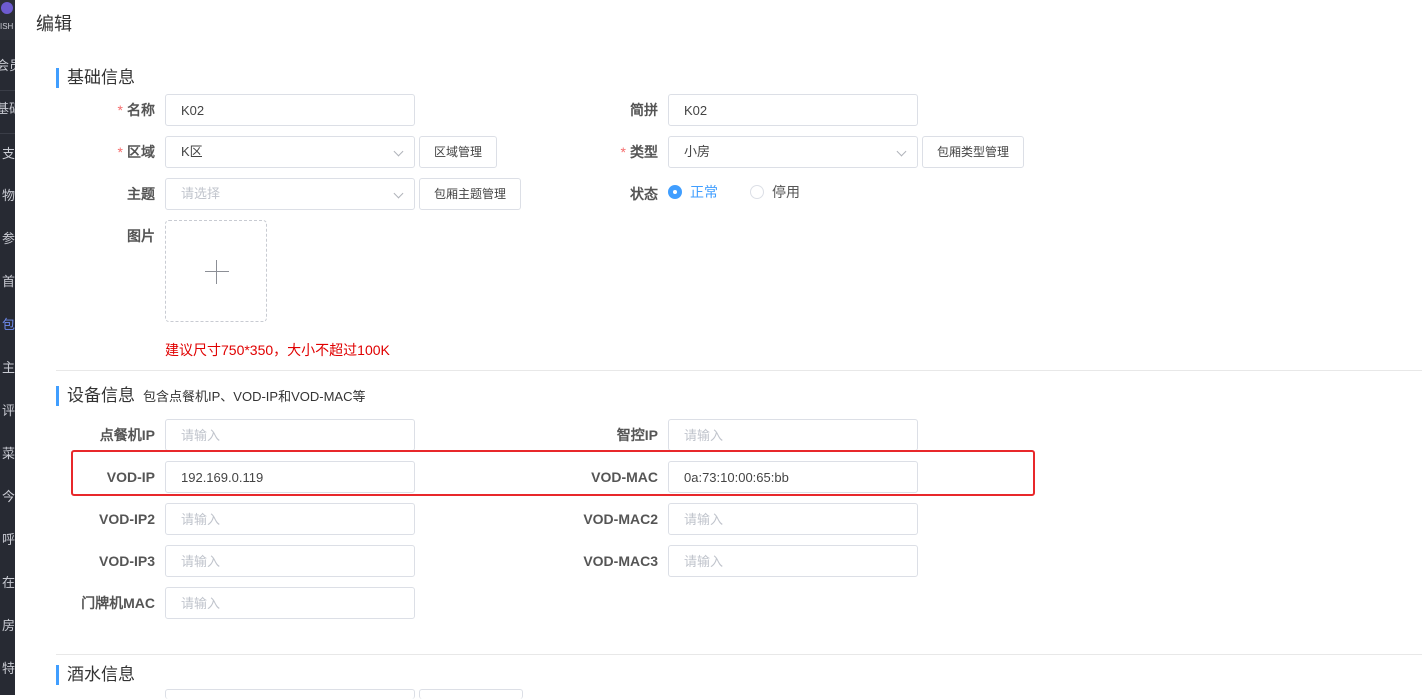 The width and height of the screenshot is (1422, 699). I want to click on status-radio-normal: 正常, so click(693, 192).